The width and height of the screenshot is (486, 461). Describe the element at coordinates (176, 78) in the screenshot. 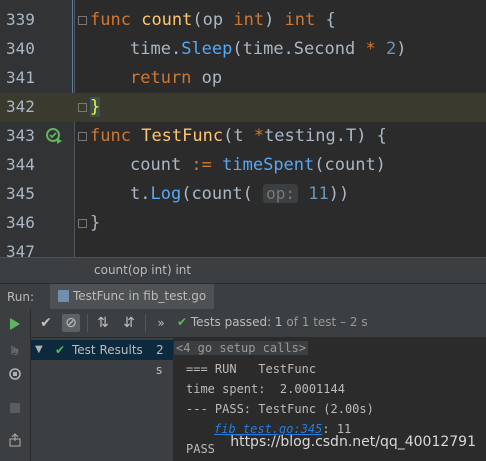

I see `code-text: return op` at that location.